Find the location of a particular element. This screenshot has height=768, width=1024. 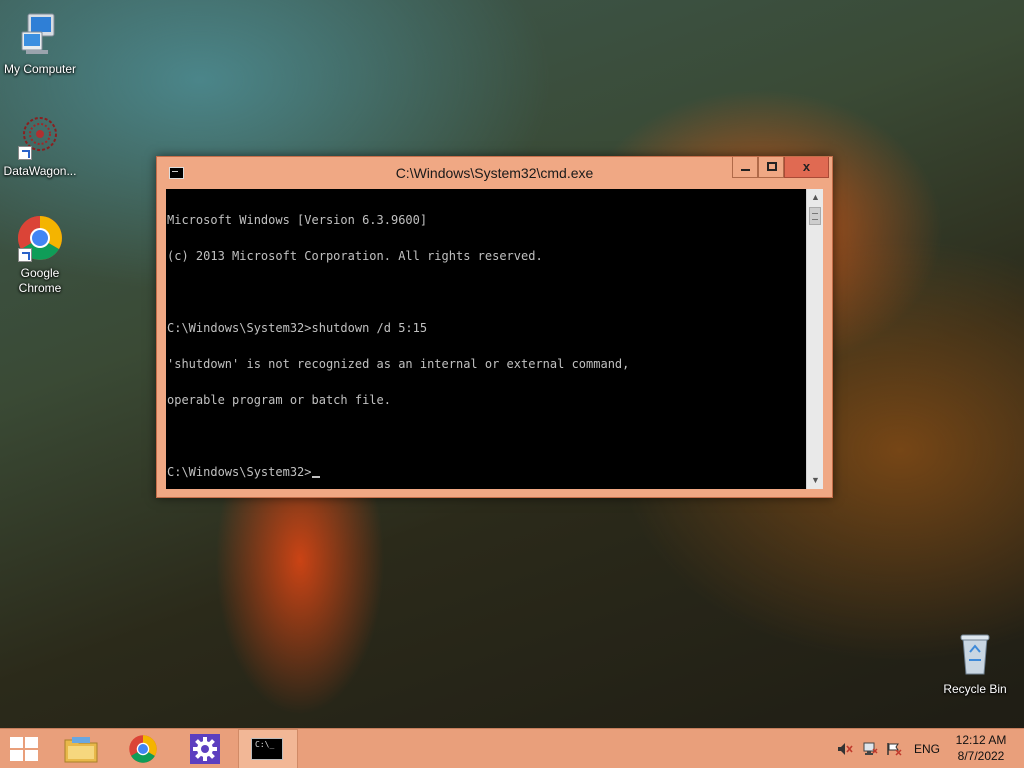

folder-icon is located at coordinates (81, 750).